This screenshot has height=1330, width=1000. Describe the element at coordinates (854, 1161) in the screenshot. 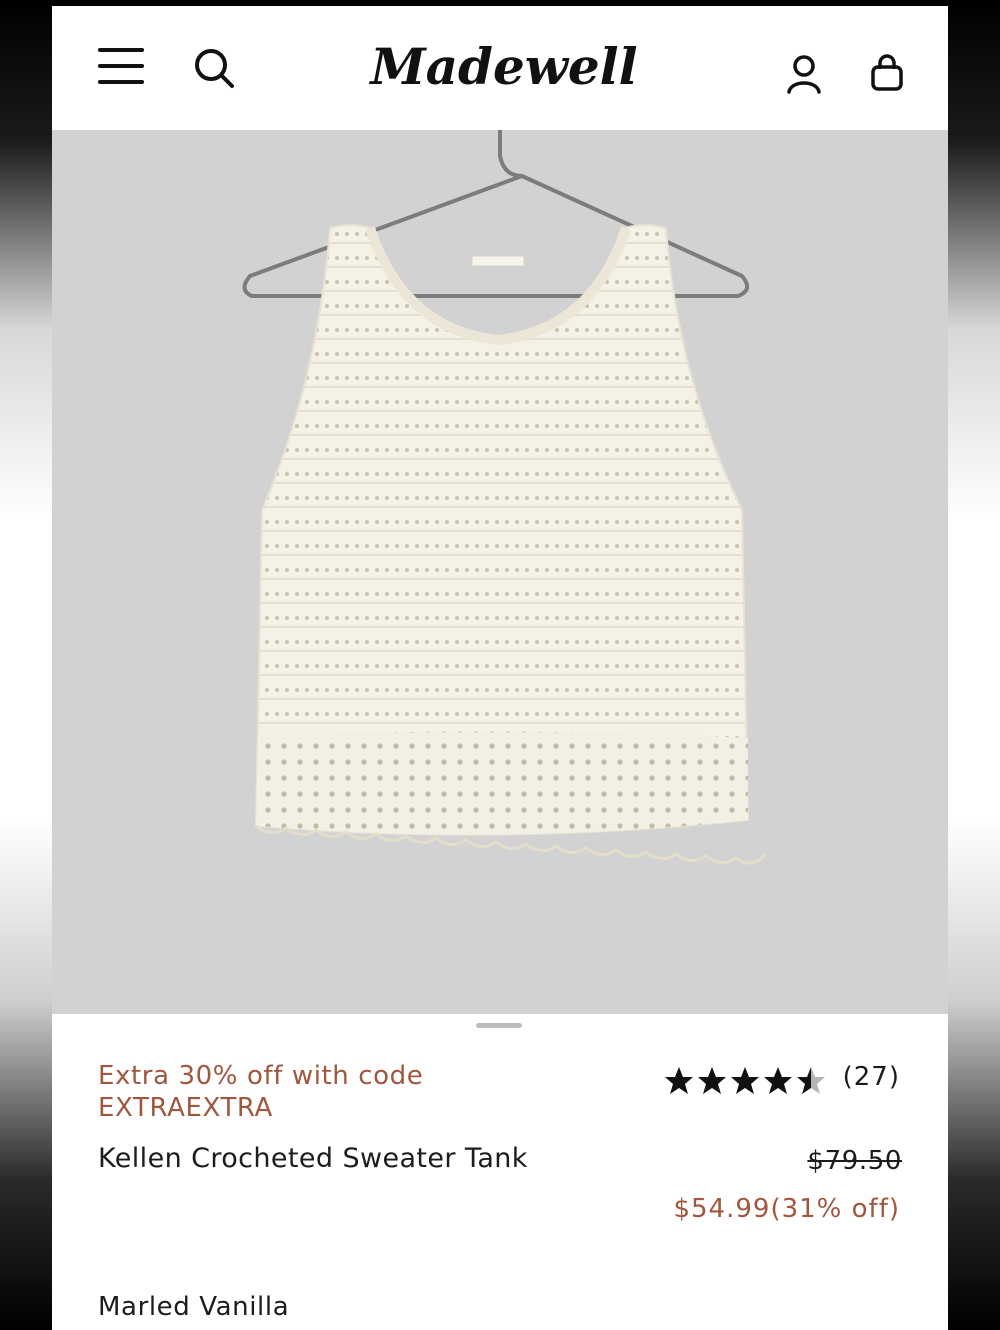

I see `original-price: $79.50` at that location.